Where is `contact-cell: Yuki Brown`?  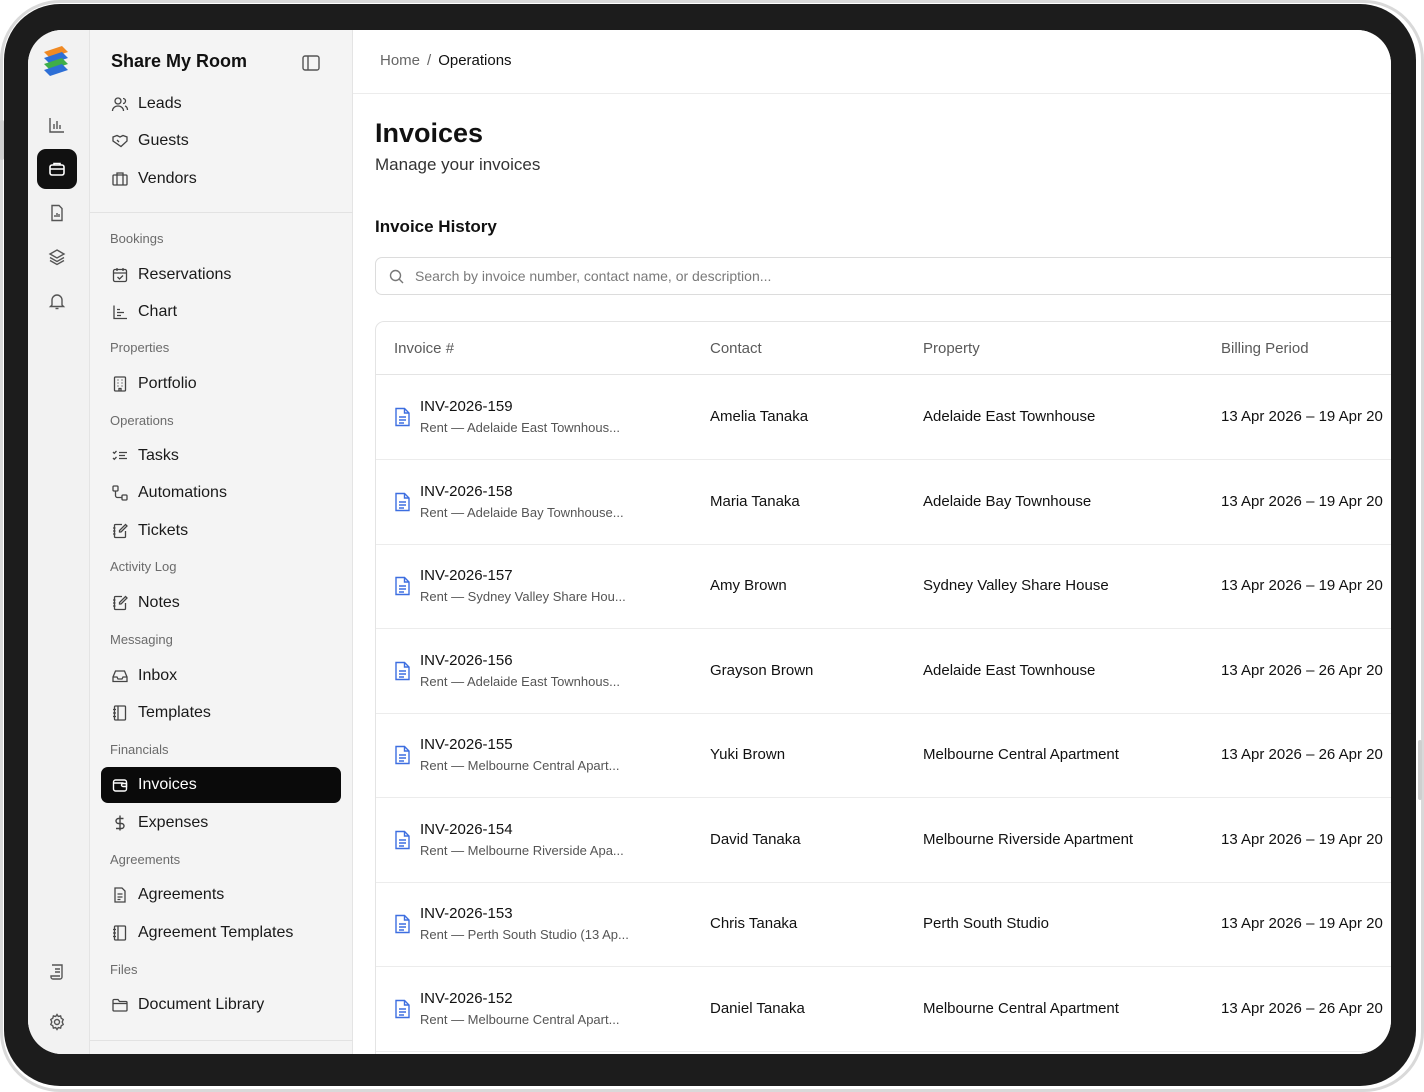 contact-cell: Yuki Brown is located at coordinates (748, 754).